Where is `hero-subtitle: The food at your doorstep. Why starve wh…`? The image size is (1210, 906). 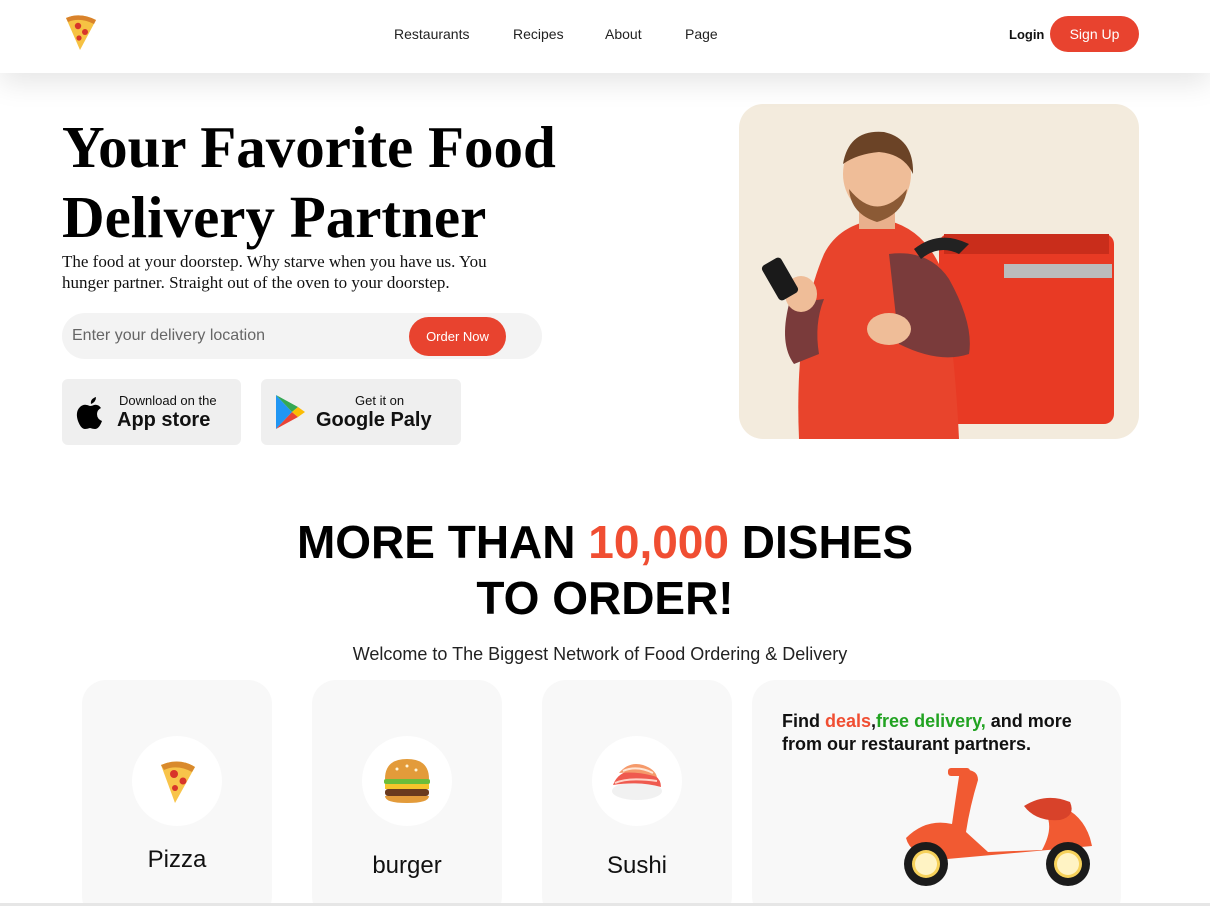
hero-subtitle: The food at your doorstep. Why starve wh… is located at coordinates (274, 272).